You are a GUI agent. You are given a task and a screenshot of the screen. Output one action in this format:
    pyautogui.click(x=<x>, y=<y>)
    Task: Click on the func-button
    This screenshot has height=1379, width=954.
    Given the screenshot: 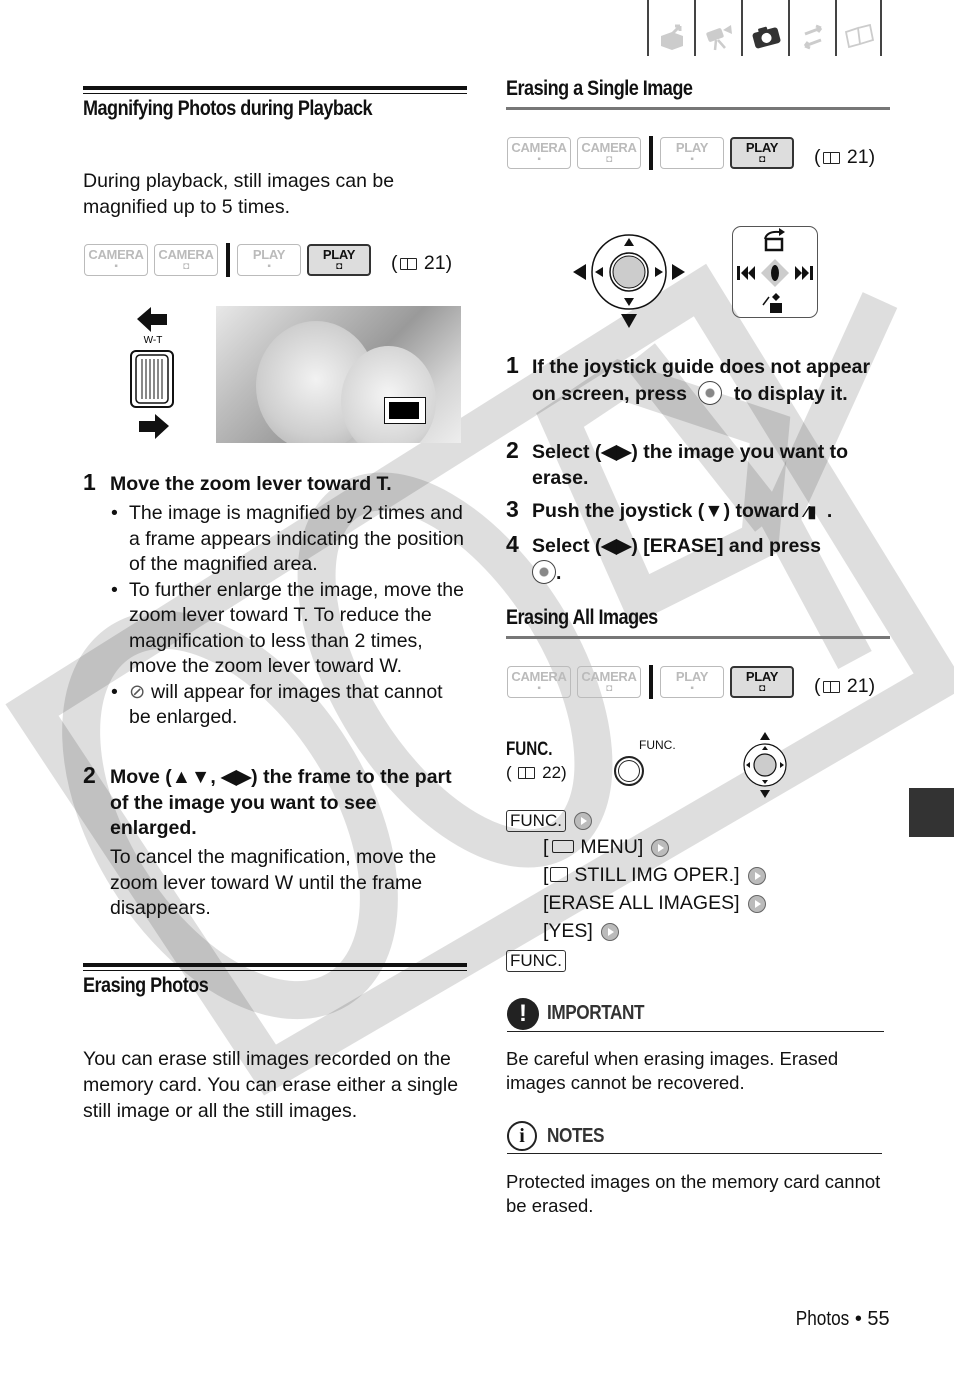 What is the action you would take?
    pyautogui.click(x=629, y=771)
    